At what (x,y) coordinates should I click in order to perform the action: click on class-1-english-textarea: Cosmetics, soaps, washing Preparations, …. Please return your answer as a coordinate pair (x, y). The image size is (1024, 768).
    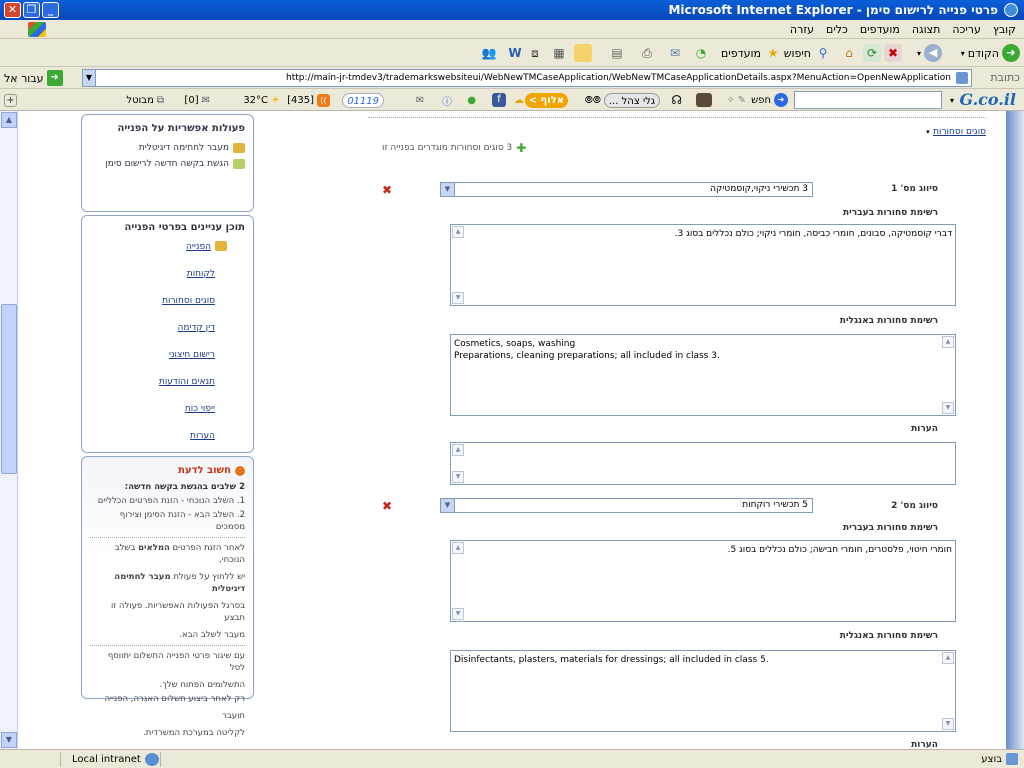
    Looking at the image, I should click on (703, 375).